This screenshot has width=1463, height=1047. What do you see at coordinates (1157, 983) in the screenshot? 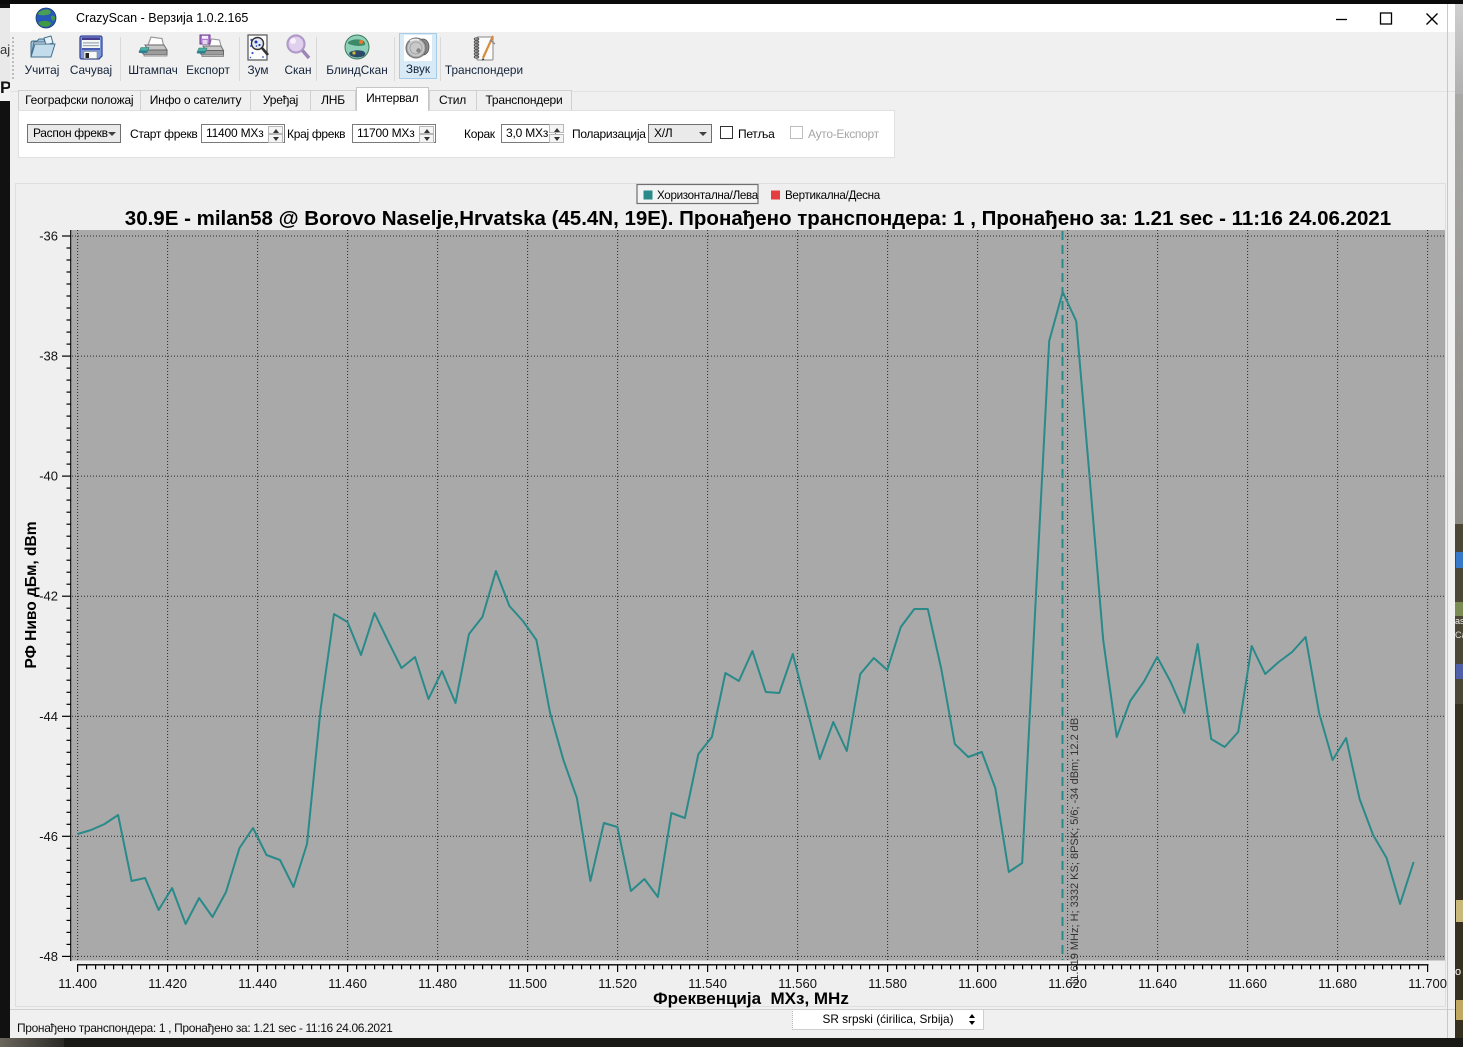
I see `svg-text: 11.640` at bounding box center [1157, 983].